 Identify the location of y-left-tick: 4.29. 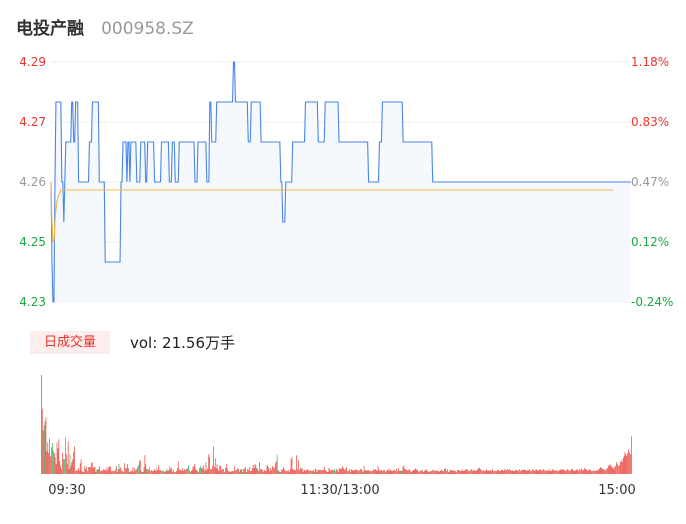
(32, 62).